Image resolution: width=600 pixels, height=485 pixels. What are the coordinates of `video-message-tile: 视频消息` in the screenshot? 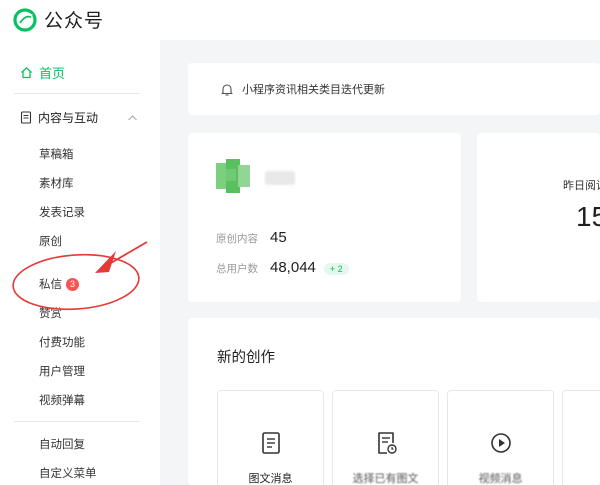 It's located at (500, 437).